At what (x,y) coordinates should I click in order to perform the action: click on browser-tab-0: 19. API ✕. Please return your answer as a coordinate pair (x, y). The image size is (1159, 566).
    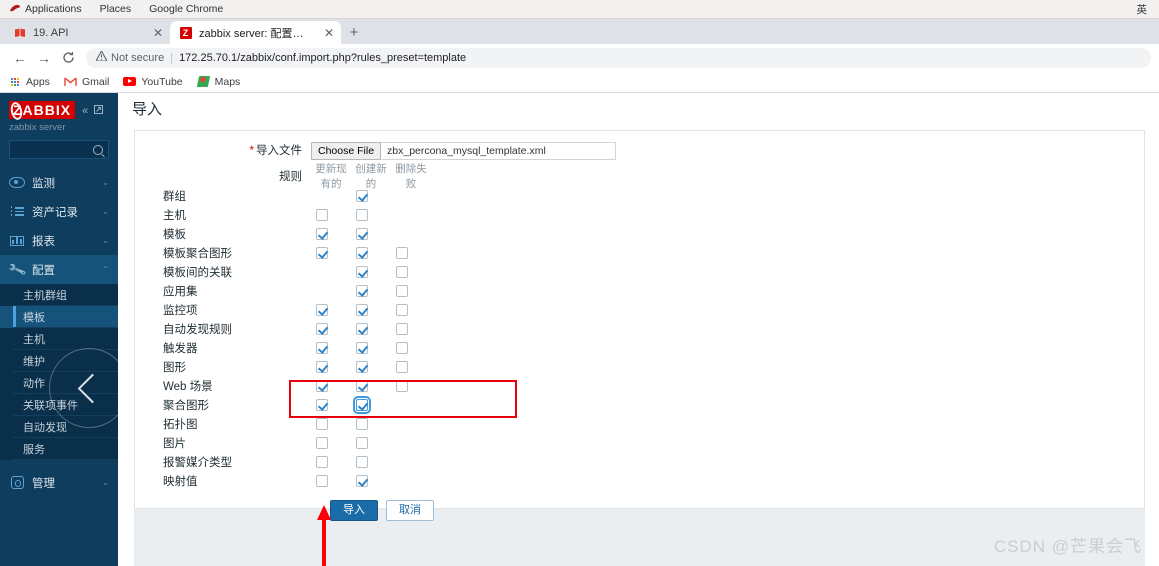
    Looking at the image, I should click on (87, 32).